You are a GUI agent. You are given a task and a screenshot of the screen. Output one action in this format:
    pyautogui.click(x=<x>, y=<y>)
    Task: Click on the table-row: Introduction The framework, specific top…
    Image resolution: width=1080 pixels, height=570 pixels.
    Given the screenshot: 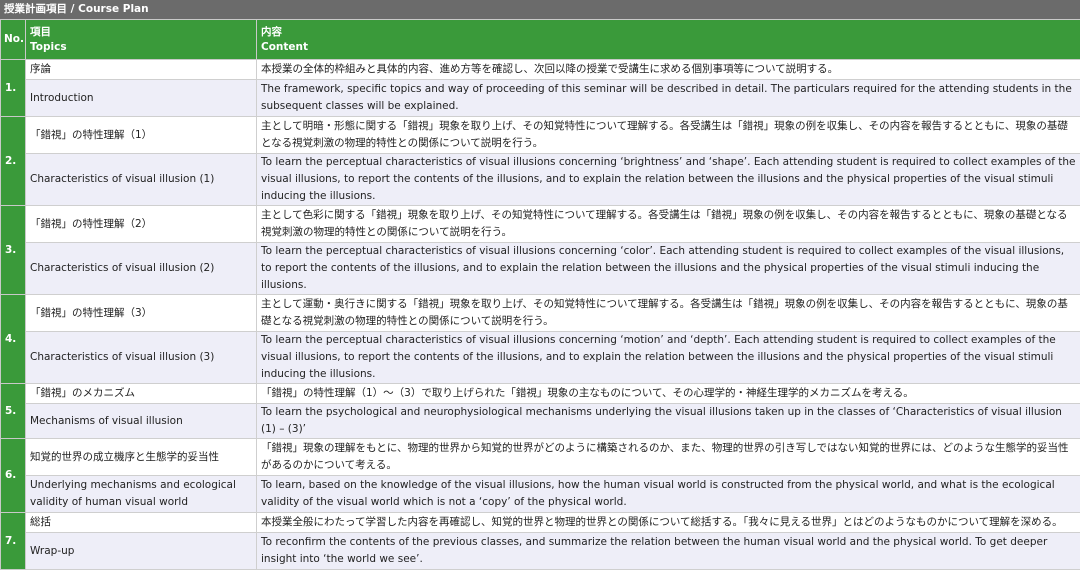 What is the action you would take?
    pyautogui.click(x=540, y=98)
    